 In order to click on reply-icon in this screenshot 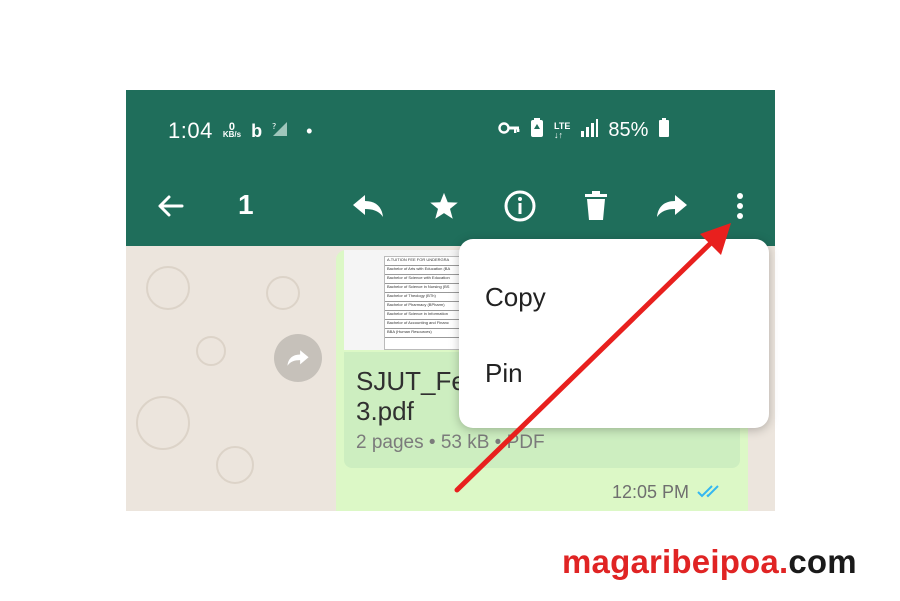, I will do `click(368, 206)`.